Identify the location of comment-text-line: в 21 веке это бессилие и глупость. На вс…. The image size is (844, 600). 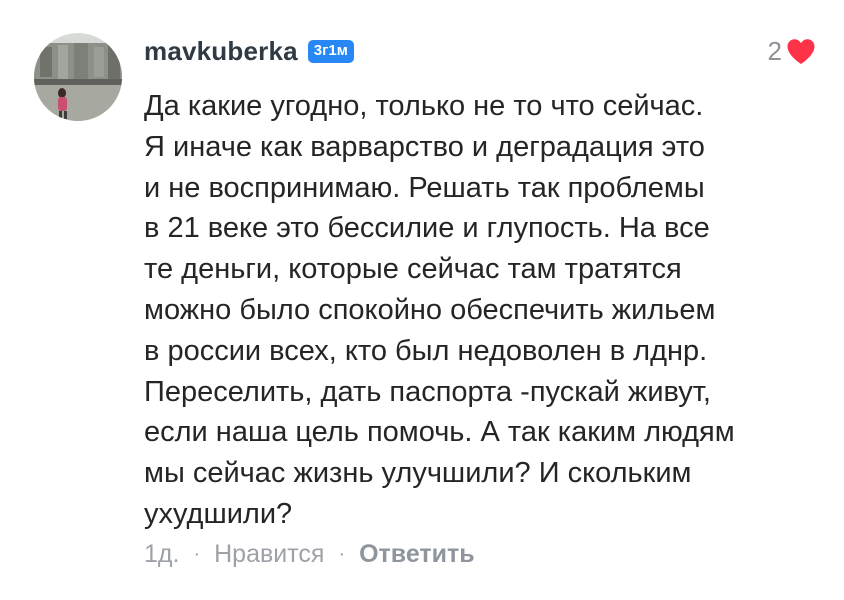
(427, 228).